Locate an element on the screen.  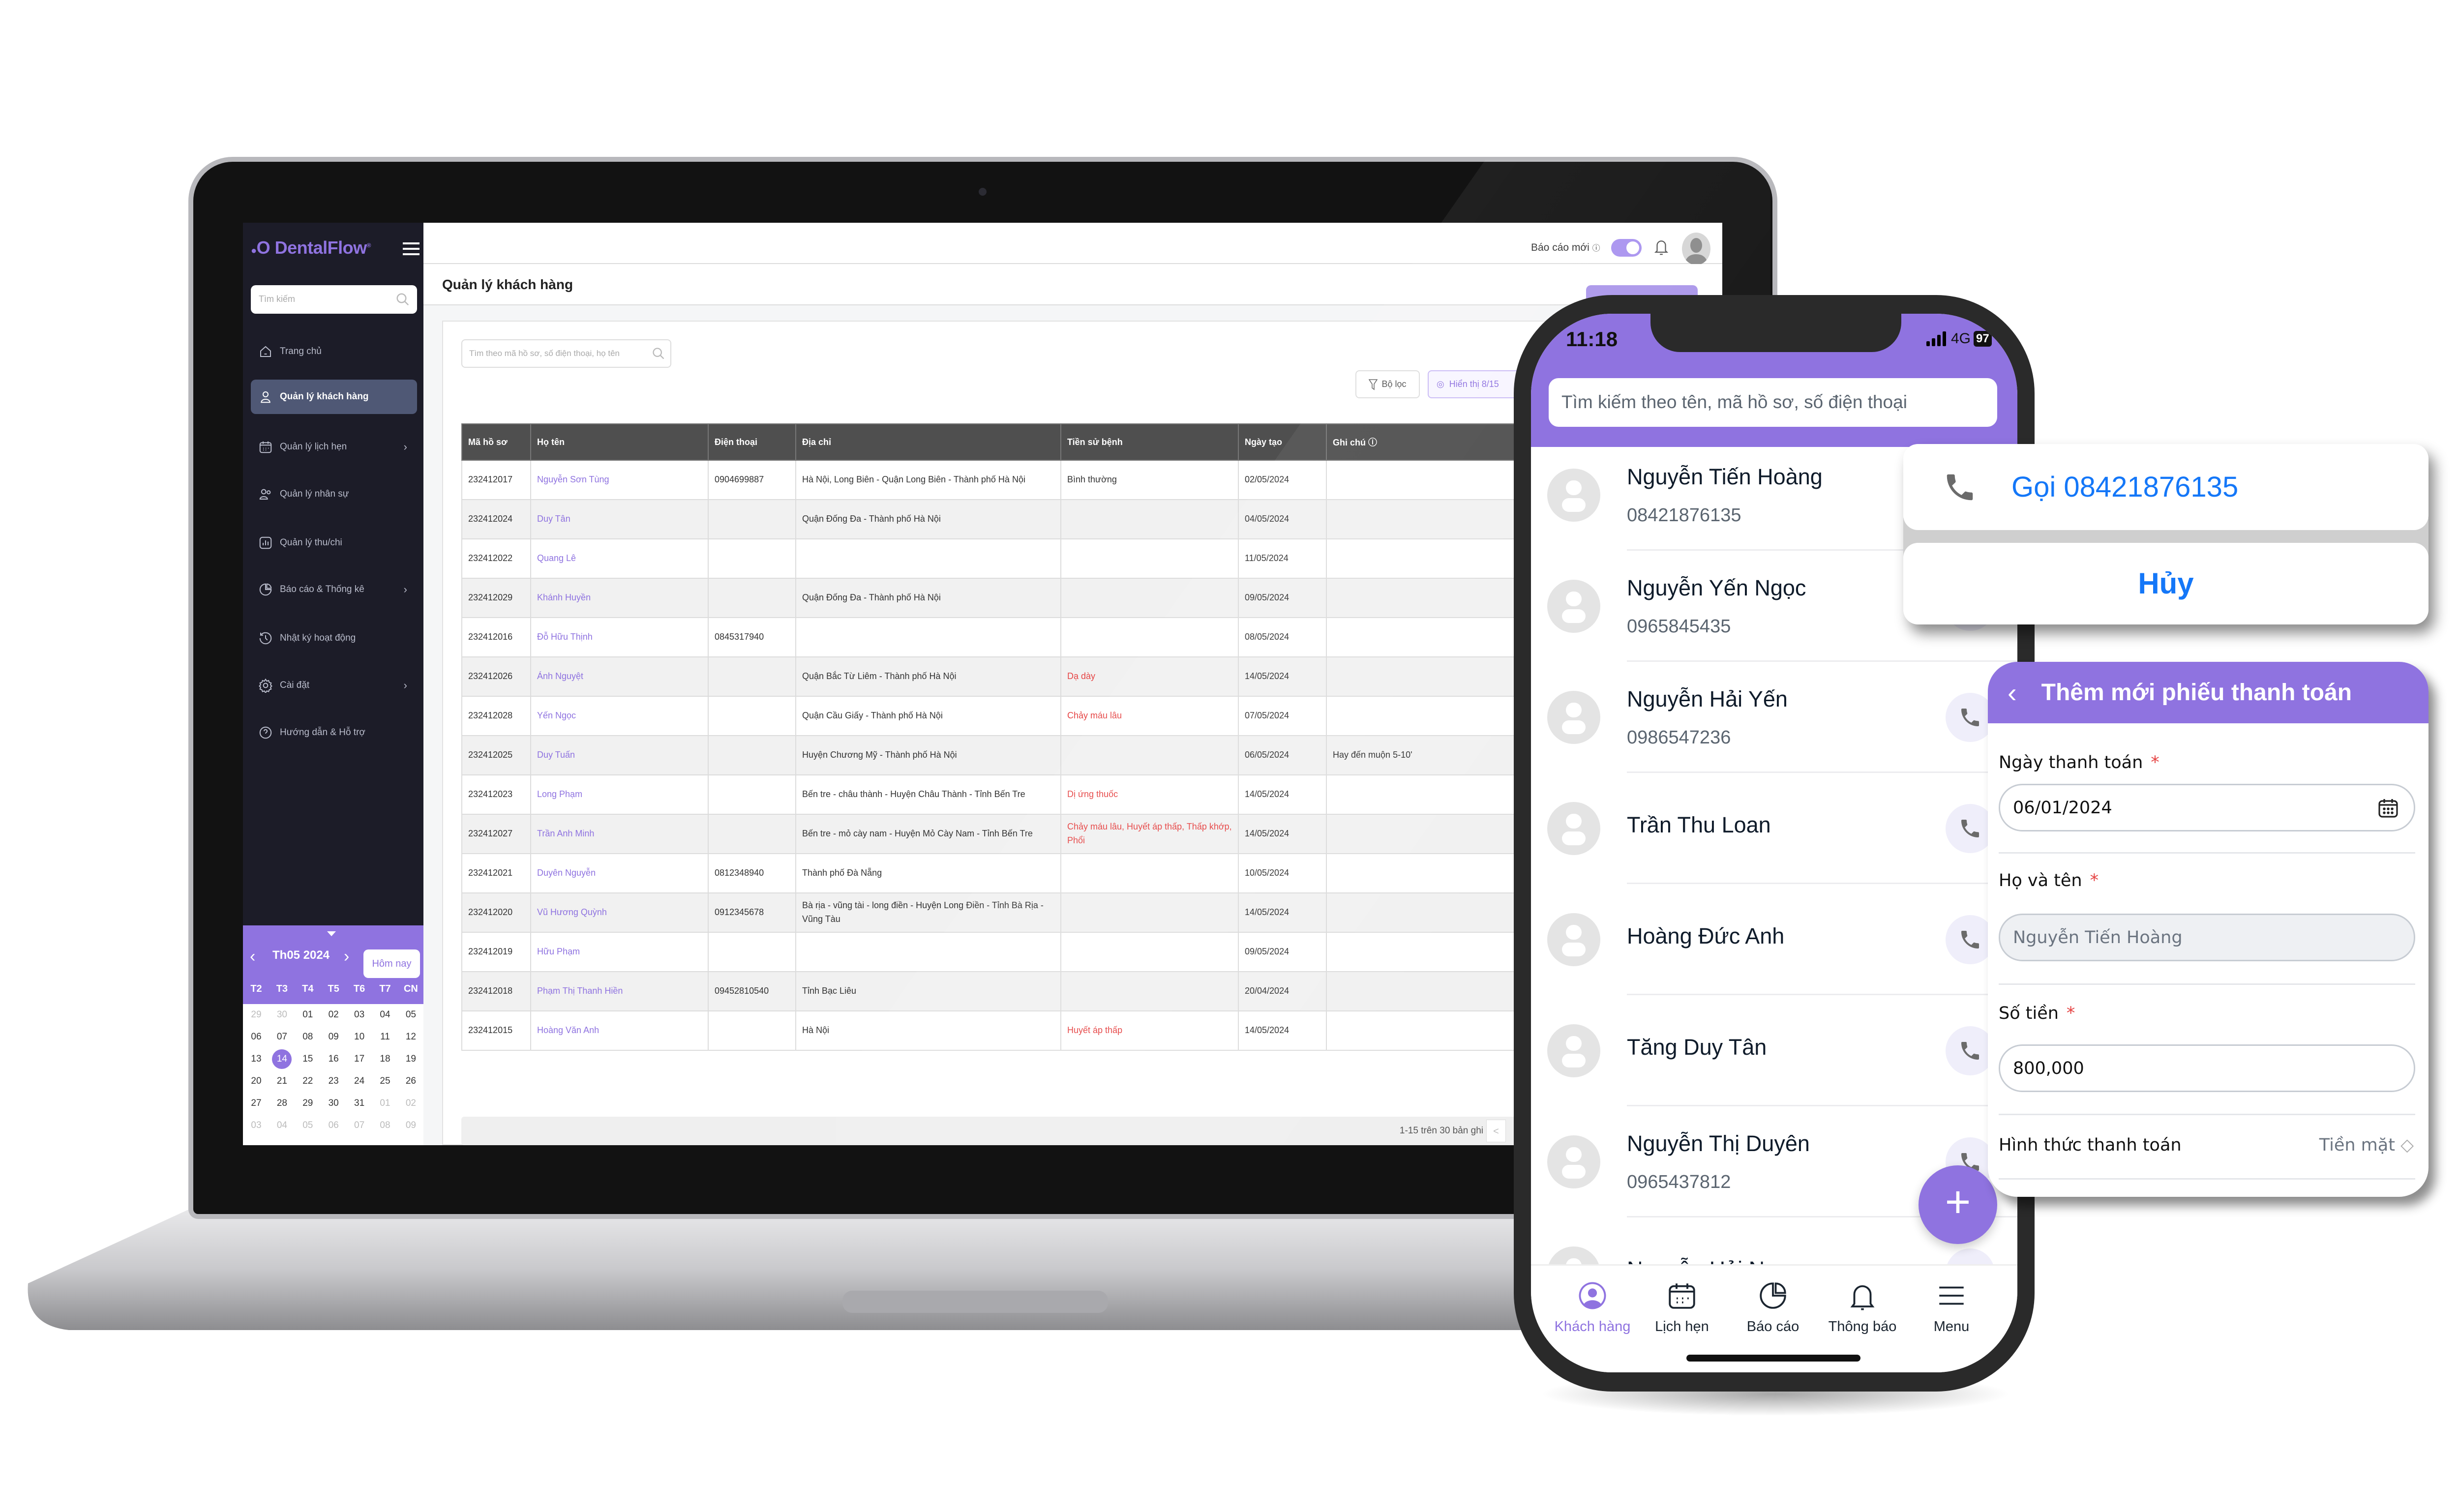
calendar-day: 30 is located at coordinates (282, 1015).